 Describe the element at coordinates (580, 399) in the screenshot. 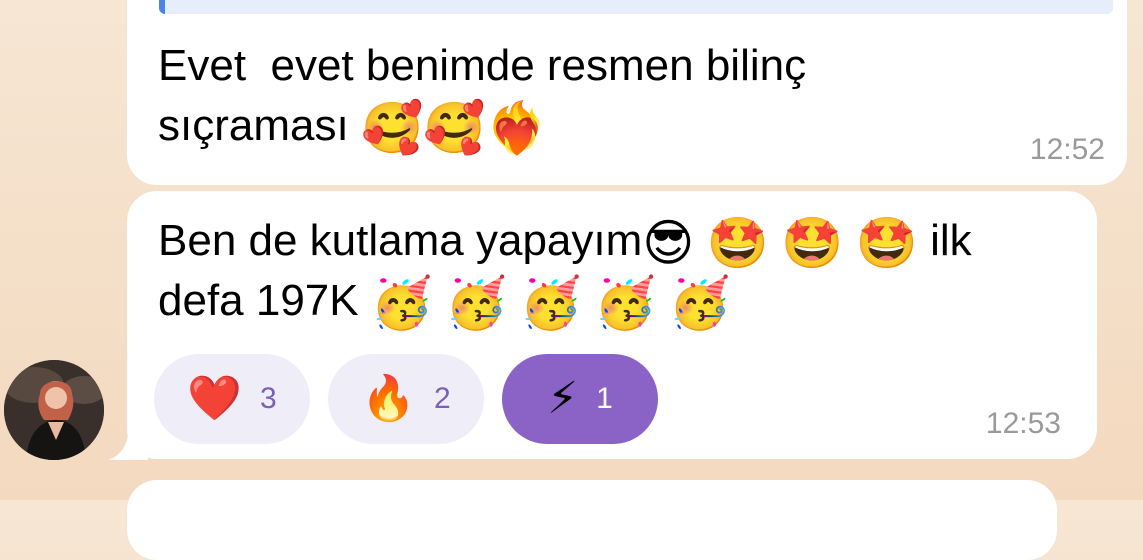

I see `reaction-lightning: ⚡ 1` at that location.